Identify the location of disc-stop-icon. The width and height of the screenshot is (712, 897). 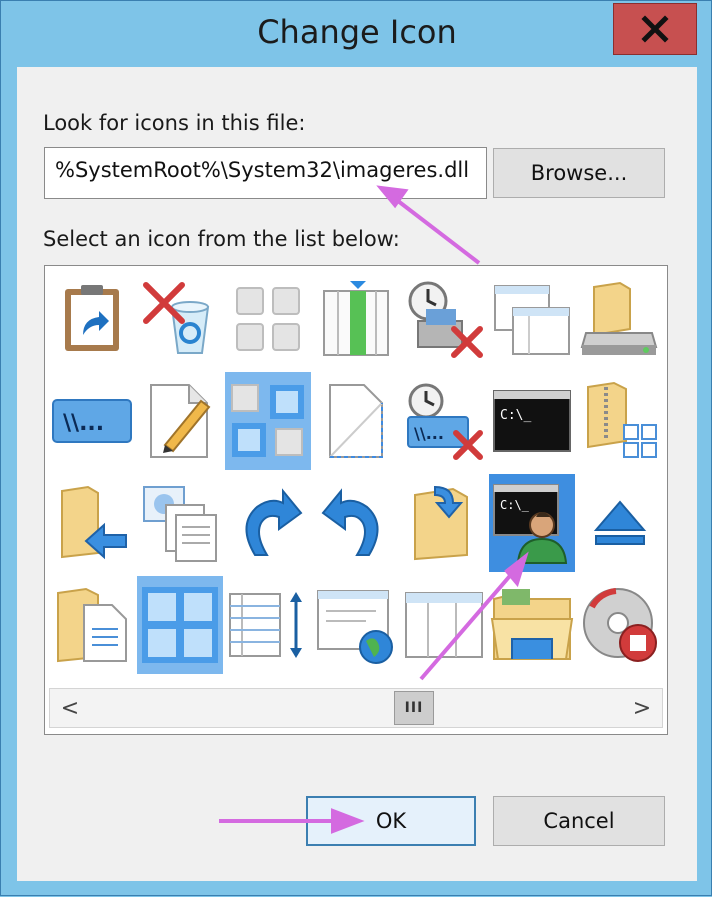
(620, 625).